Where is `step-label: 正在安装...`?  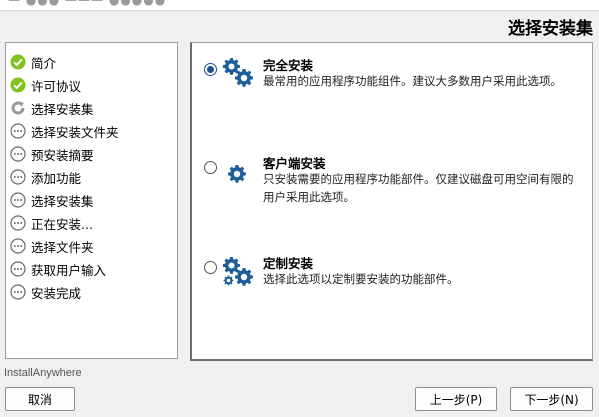 step-label: 正在安装... is located at coordinates (62, 224).